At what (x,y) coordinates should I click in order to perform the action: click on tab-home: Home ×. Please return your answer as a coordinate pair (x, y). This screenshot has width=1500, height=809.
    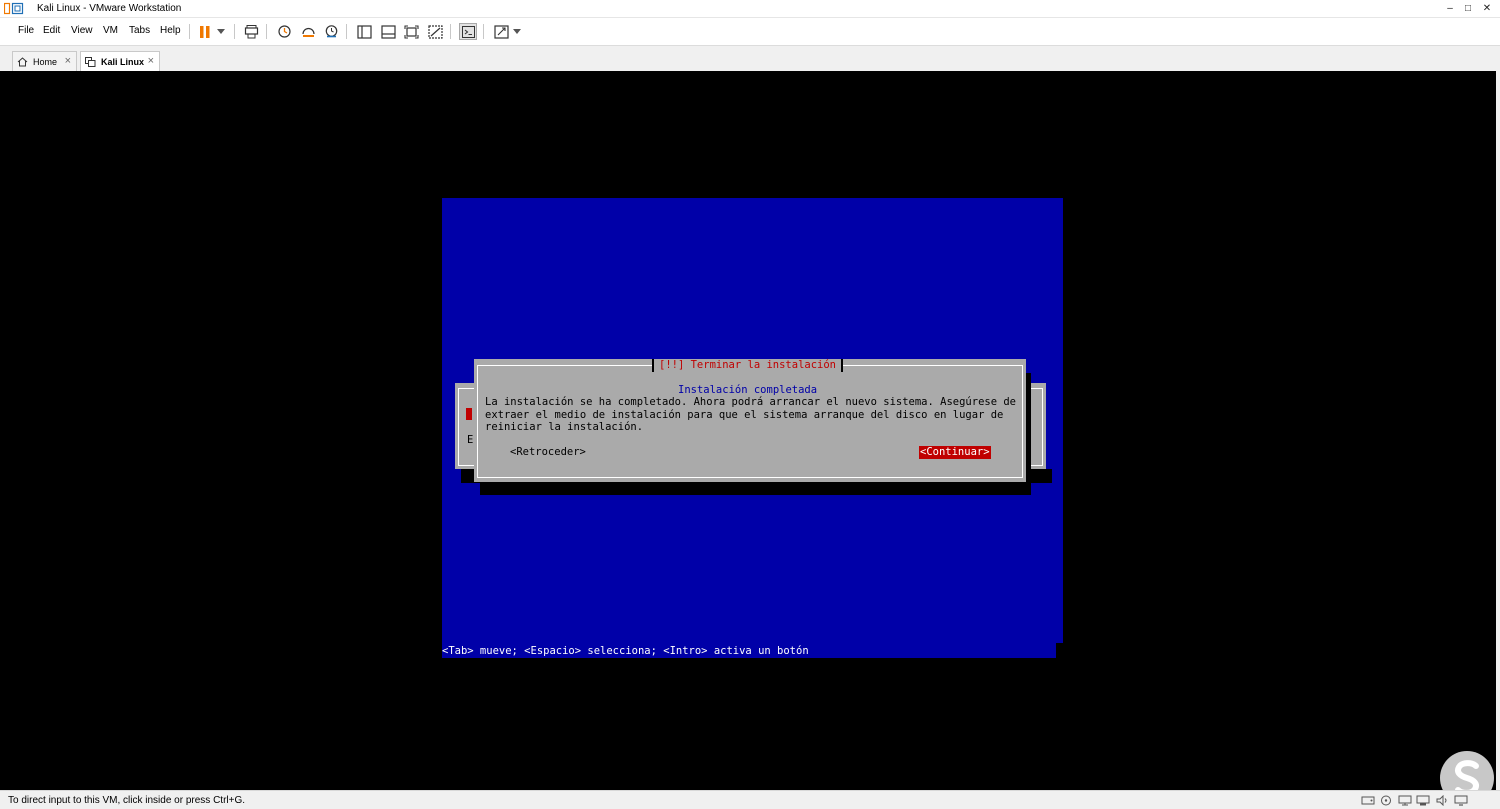
    Looking at the image, I should click on (44, 61).